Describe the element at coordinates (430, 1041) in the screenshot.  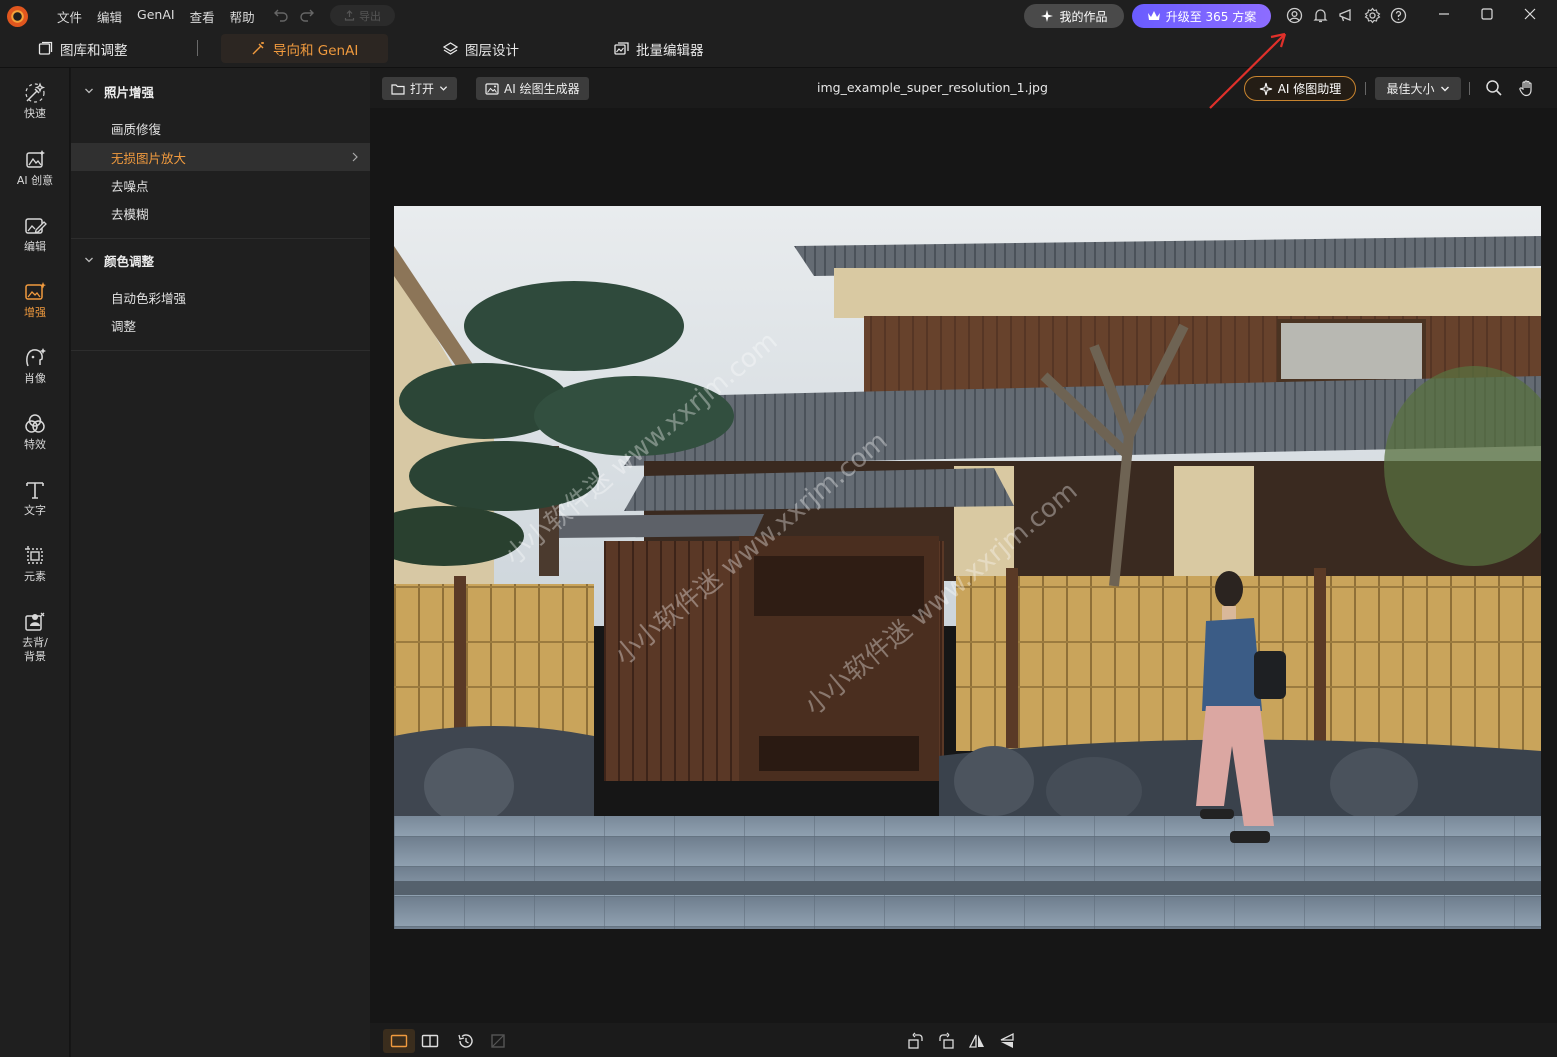
I see `compare-view-icon` at that location.